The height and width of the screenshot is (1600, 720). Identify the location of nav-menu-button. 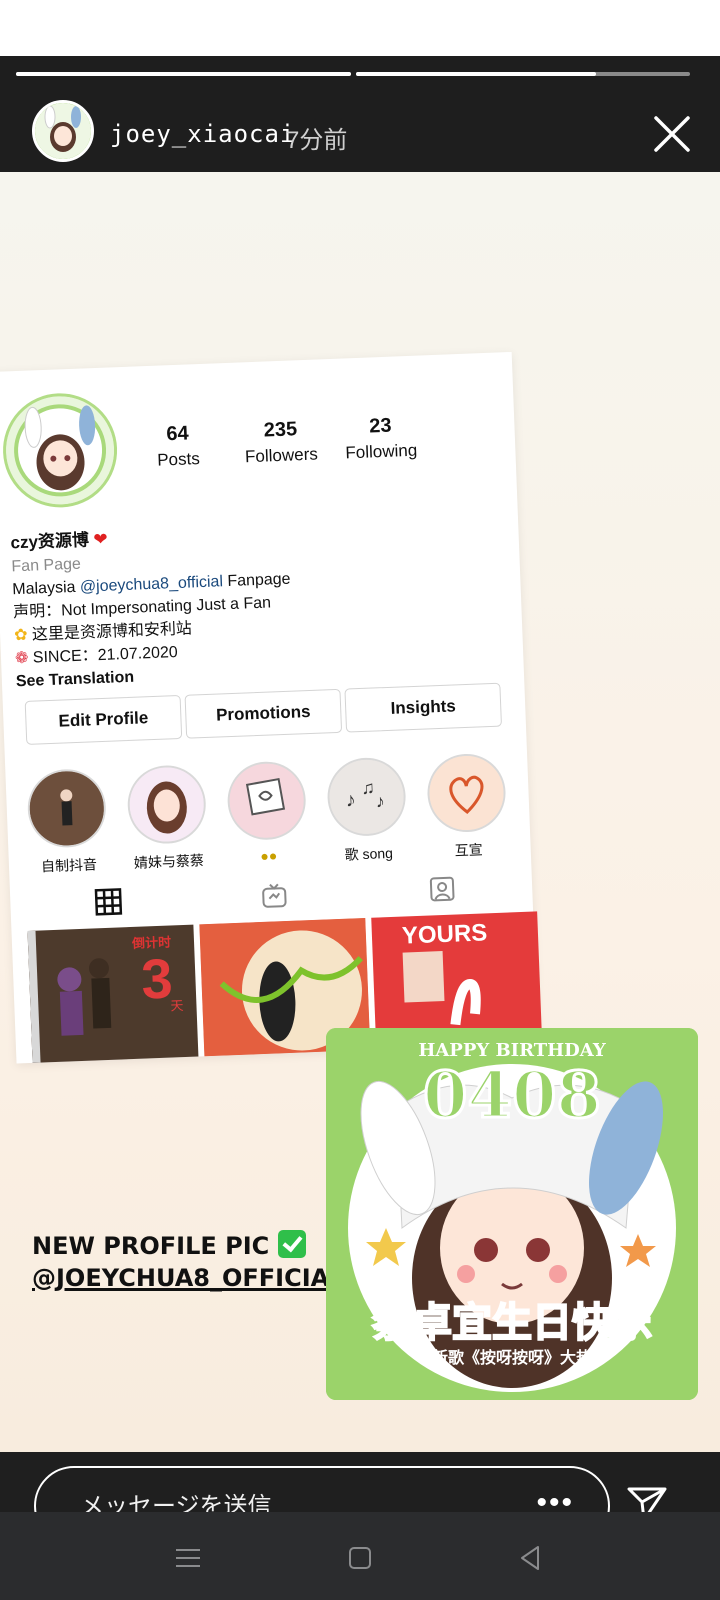
(188, 1558).